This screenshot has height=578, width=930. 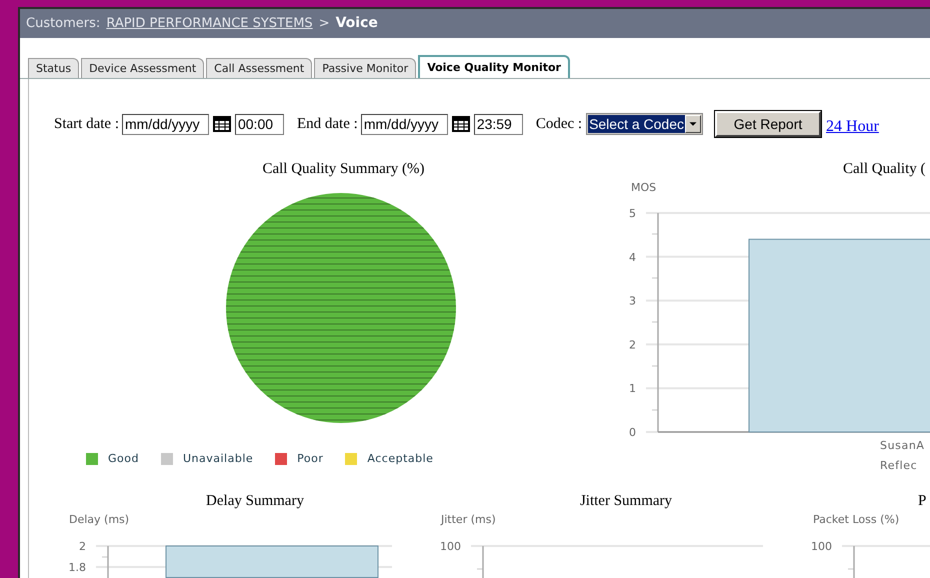 I want to click on tab: Passive Monitor, so click(x=365, y=68).